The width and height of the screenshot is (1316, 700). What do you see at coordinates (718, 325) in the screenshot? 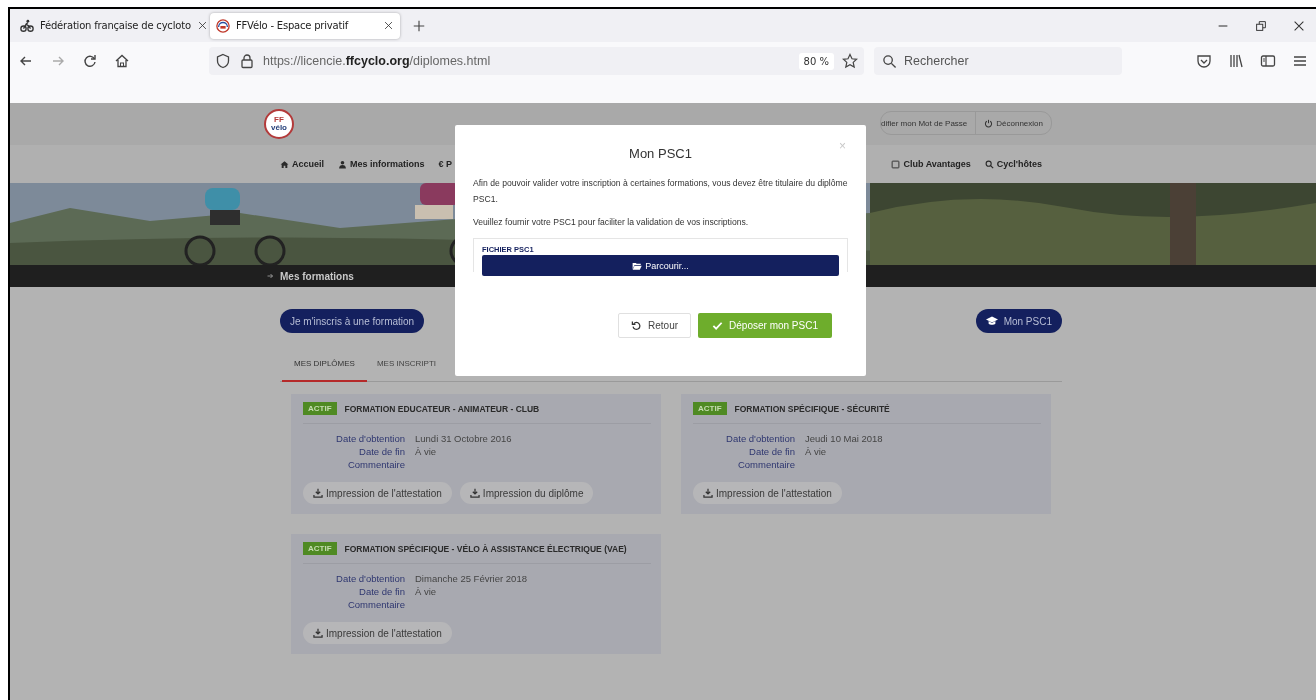
I see `check-icon` at bounding box center [718, 325].